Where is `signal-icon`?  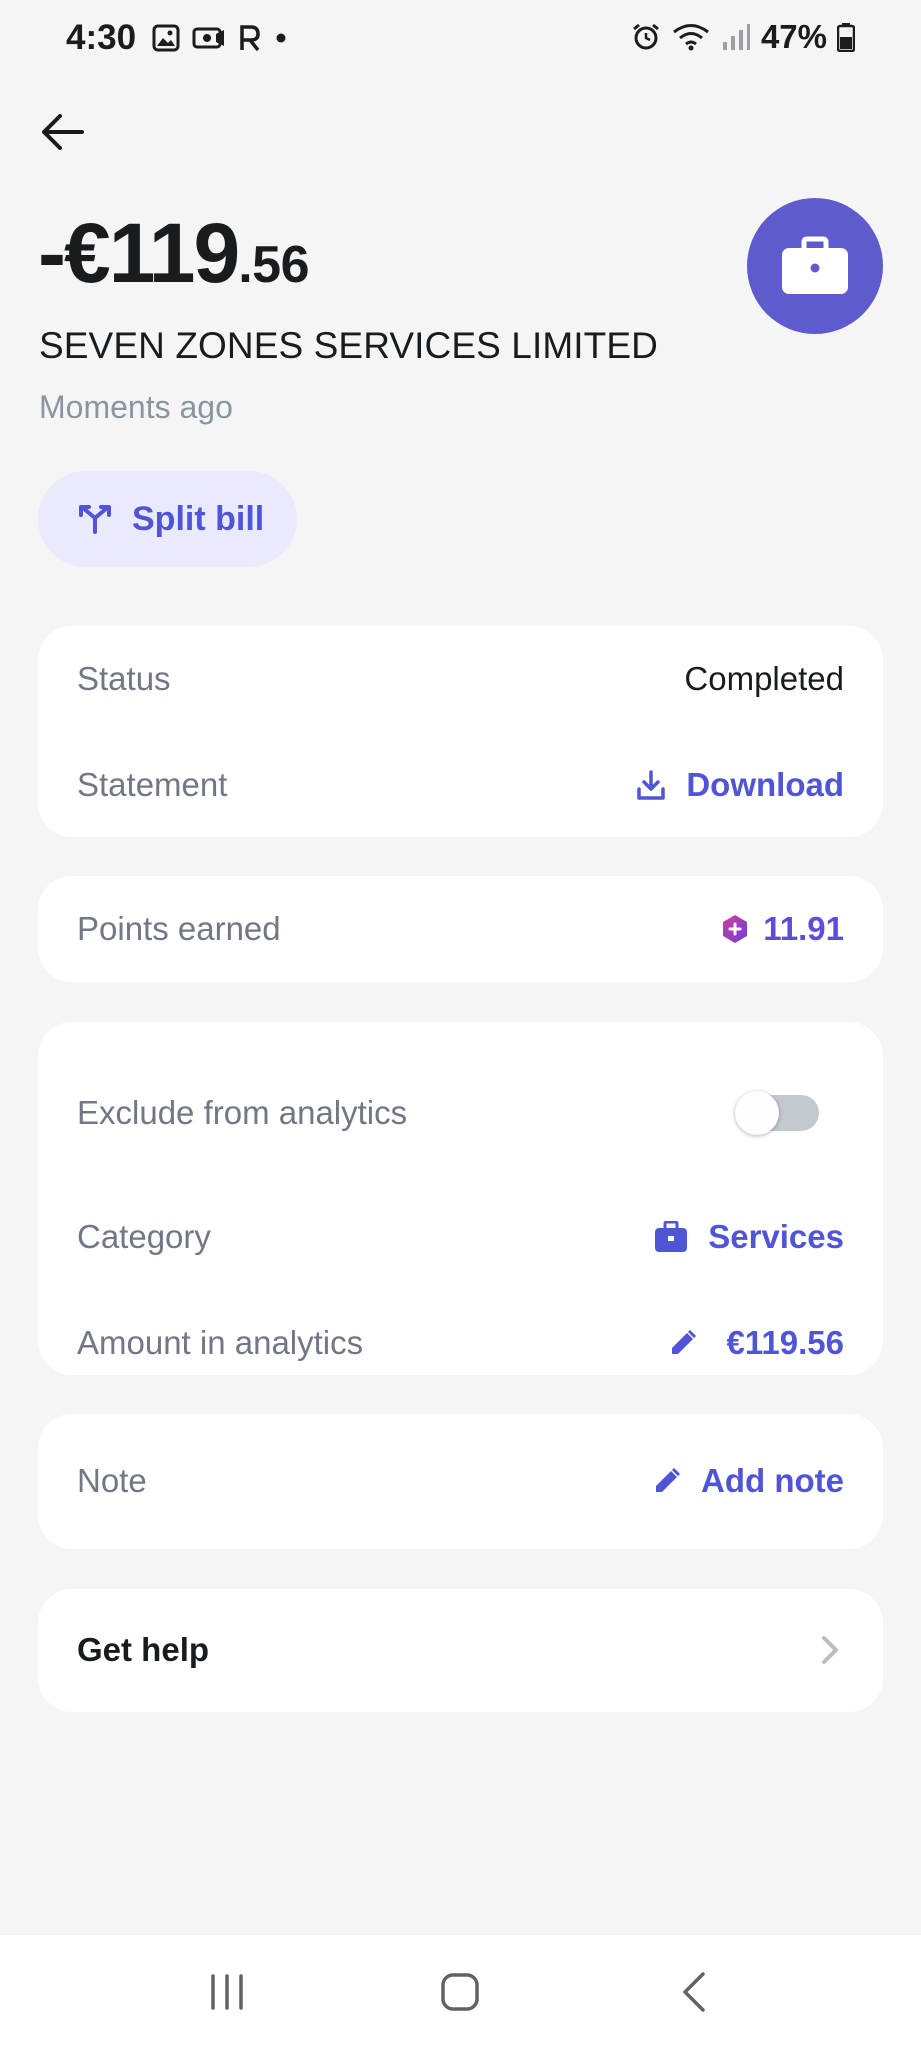 signal-icon is located at coordinates (736, 37).